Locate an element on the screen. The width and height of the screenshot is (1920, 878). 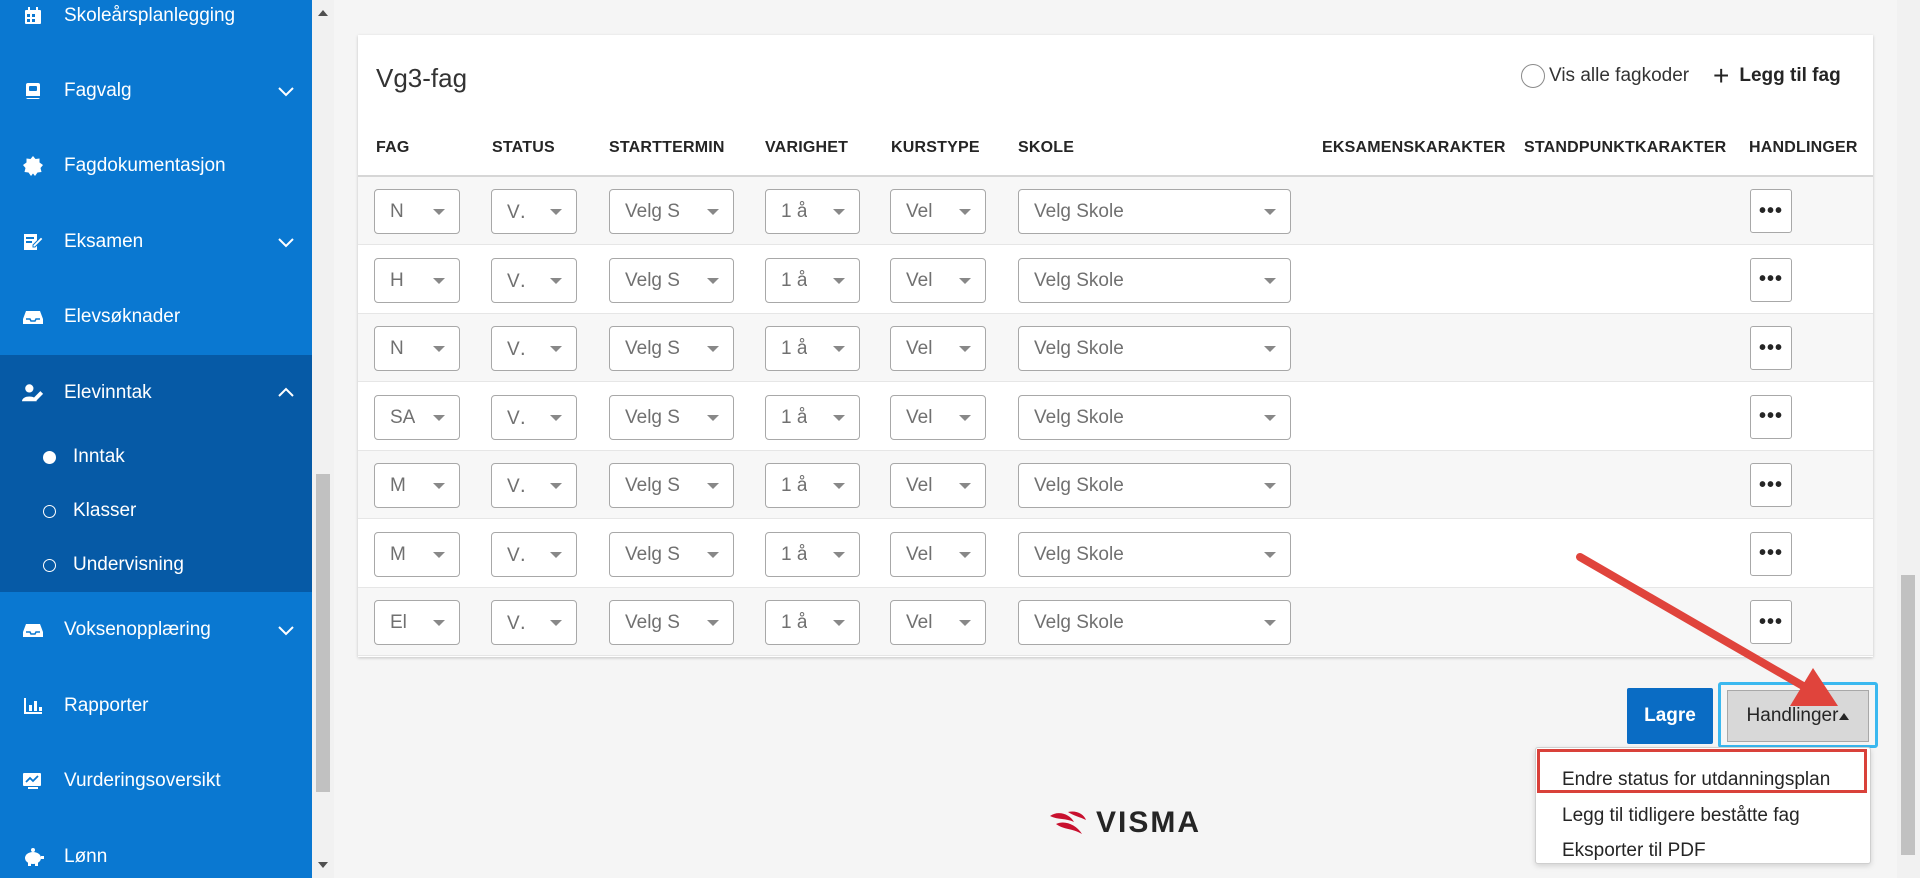
sidebar-item-label: Lønn is located at coordinates (86, 856).